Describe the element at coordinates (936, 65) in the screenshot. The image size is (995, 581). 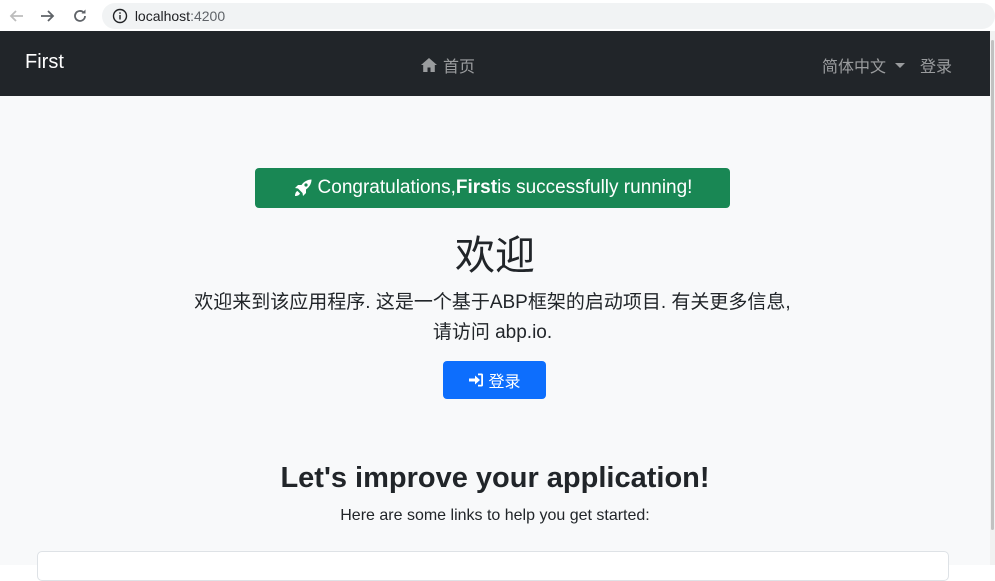
I see `nav-login-link: 登录` at that location.